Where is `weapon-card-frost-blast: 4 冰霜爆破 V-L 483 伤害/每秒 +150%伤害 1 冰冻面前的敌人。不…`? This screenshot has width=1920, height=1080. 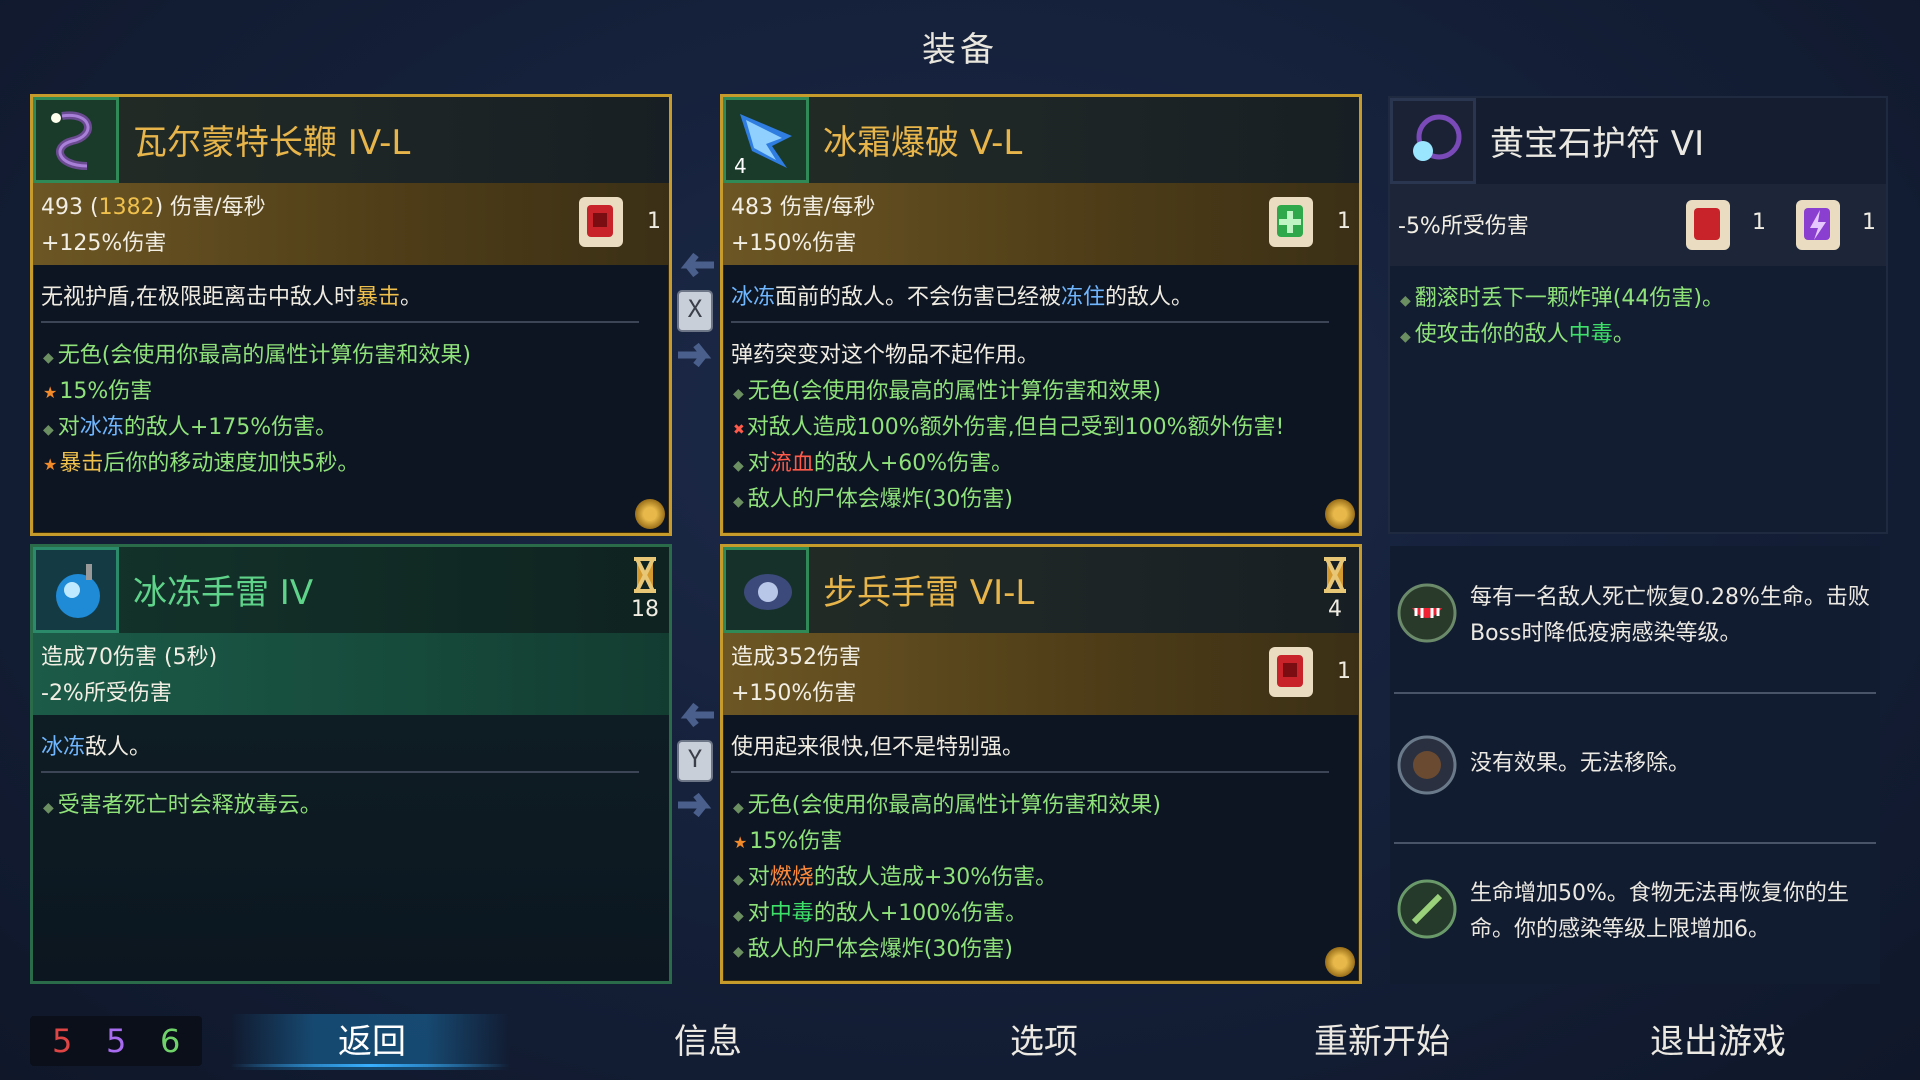
weapon-card-frost-blast: 4 冰霜爆破 V-L 483 伤害/每秒 +150%伤害 1 冰冻面前的敌人。不… is located at coordinates (1041, 315).